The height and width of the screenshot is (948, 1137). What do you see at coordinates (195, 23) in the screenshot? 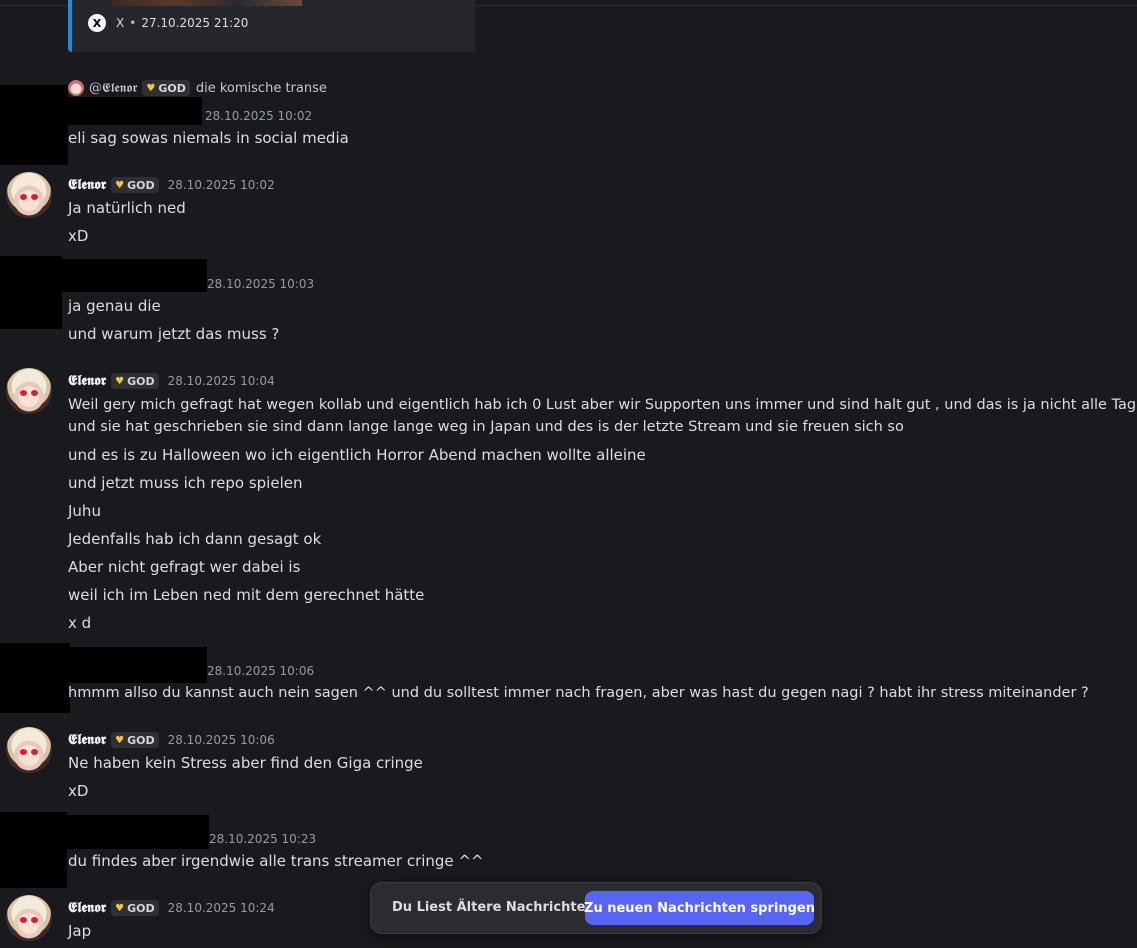
I see `embed-timestamp: 27.10.2025 21:20` at bounding box center [195, 23].